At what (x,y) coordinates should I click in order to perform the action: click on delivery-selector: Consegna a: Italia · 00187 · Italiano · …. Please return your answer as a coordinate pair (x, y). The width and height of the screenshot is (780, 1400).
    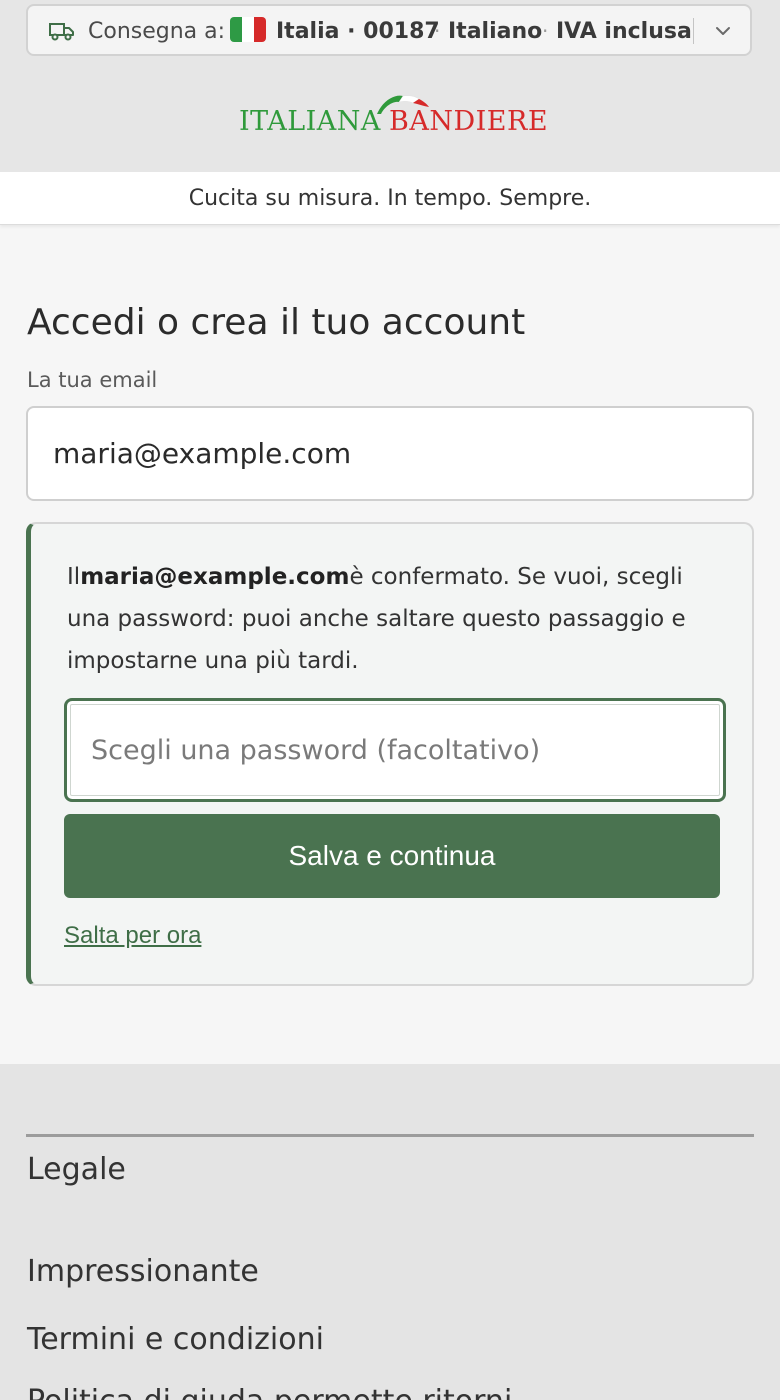
    Looking at the image, I should click on (389, 30).